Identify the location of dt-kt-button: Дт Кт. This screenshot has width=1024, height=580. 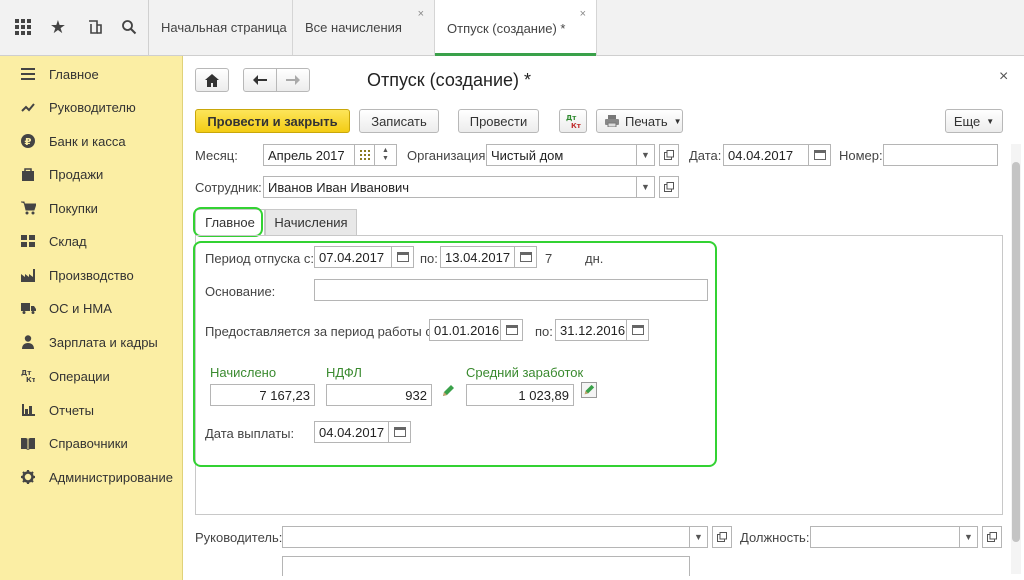
(573, 121).